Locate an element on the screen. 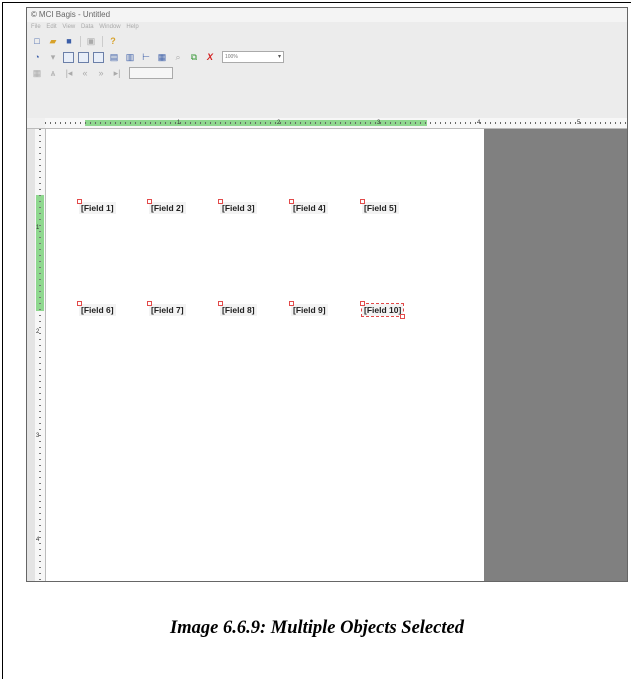 This screenshot has height=681, width=634. copy-icon: ⧉ is located at coordinates (194, 57).